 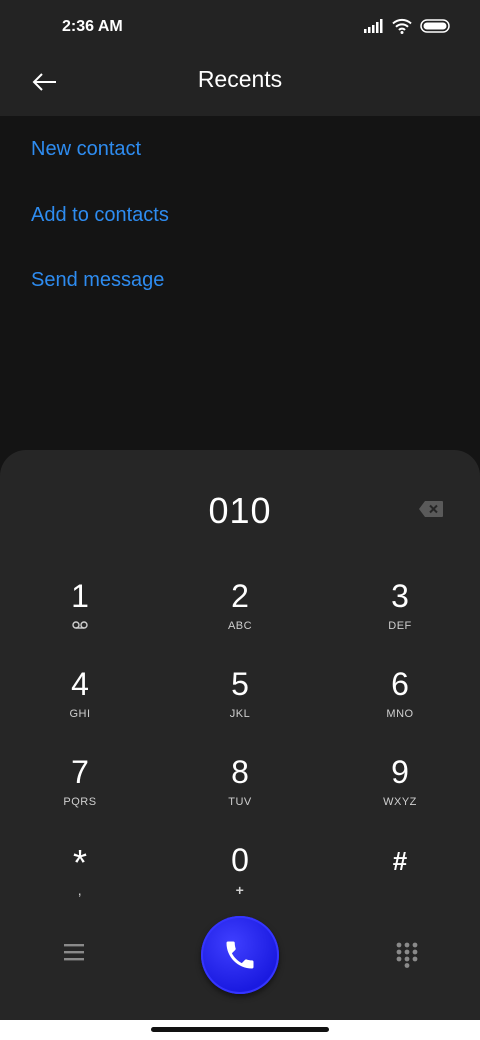 I want to click on key-letters: ABC, so click(x=240, y=626).